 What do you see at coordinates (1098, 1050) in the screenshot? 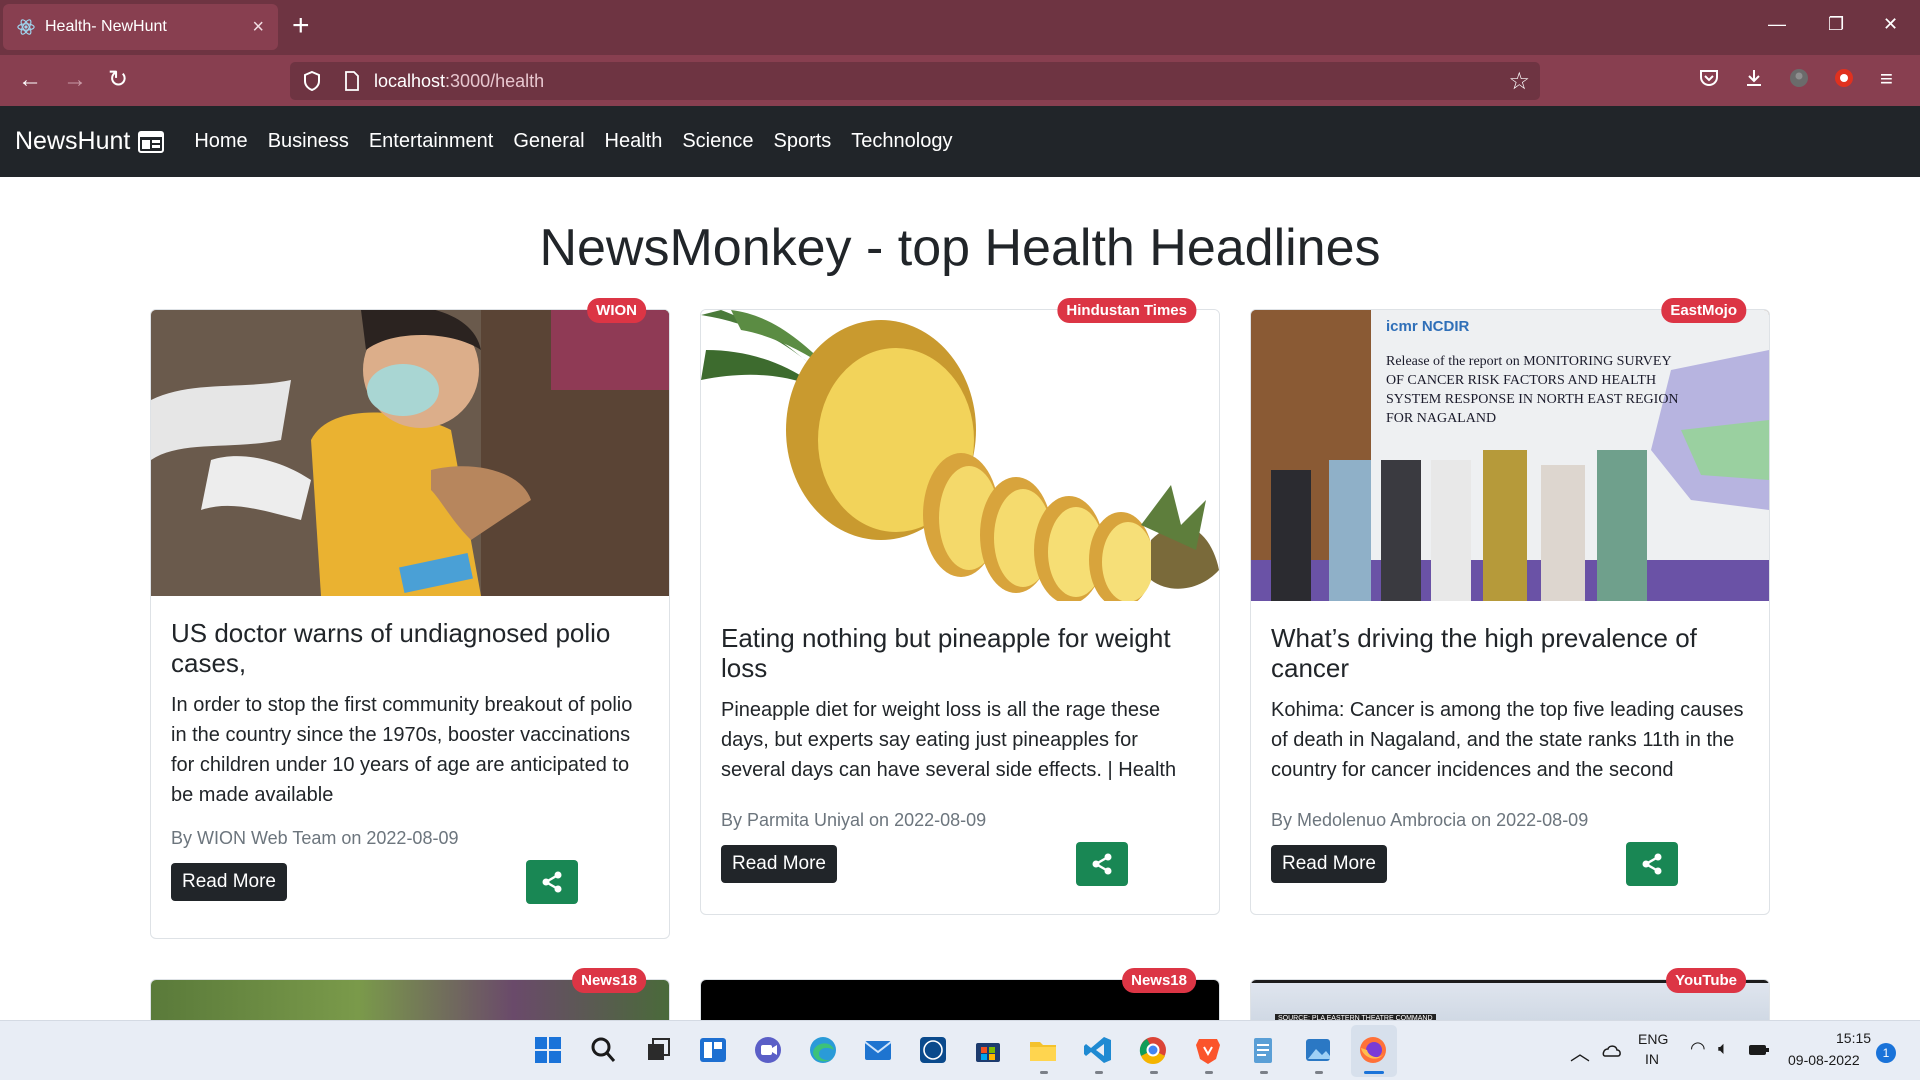
I see `vscode-icon` at bounding box center [1098, 1050].